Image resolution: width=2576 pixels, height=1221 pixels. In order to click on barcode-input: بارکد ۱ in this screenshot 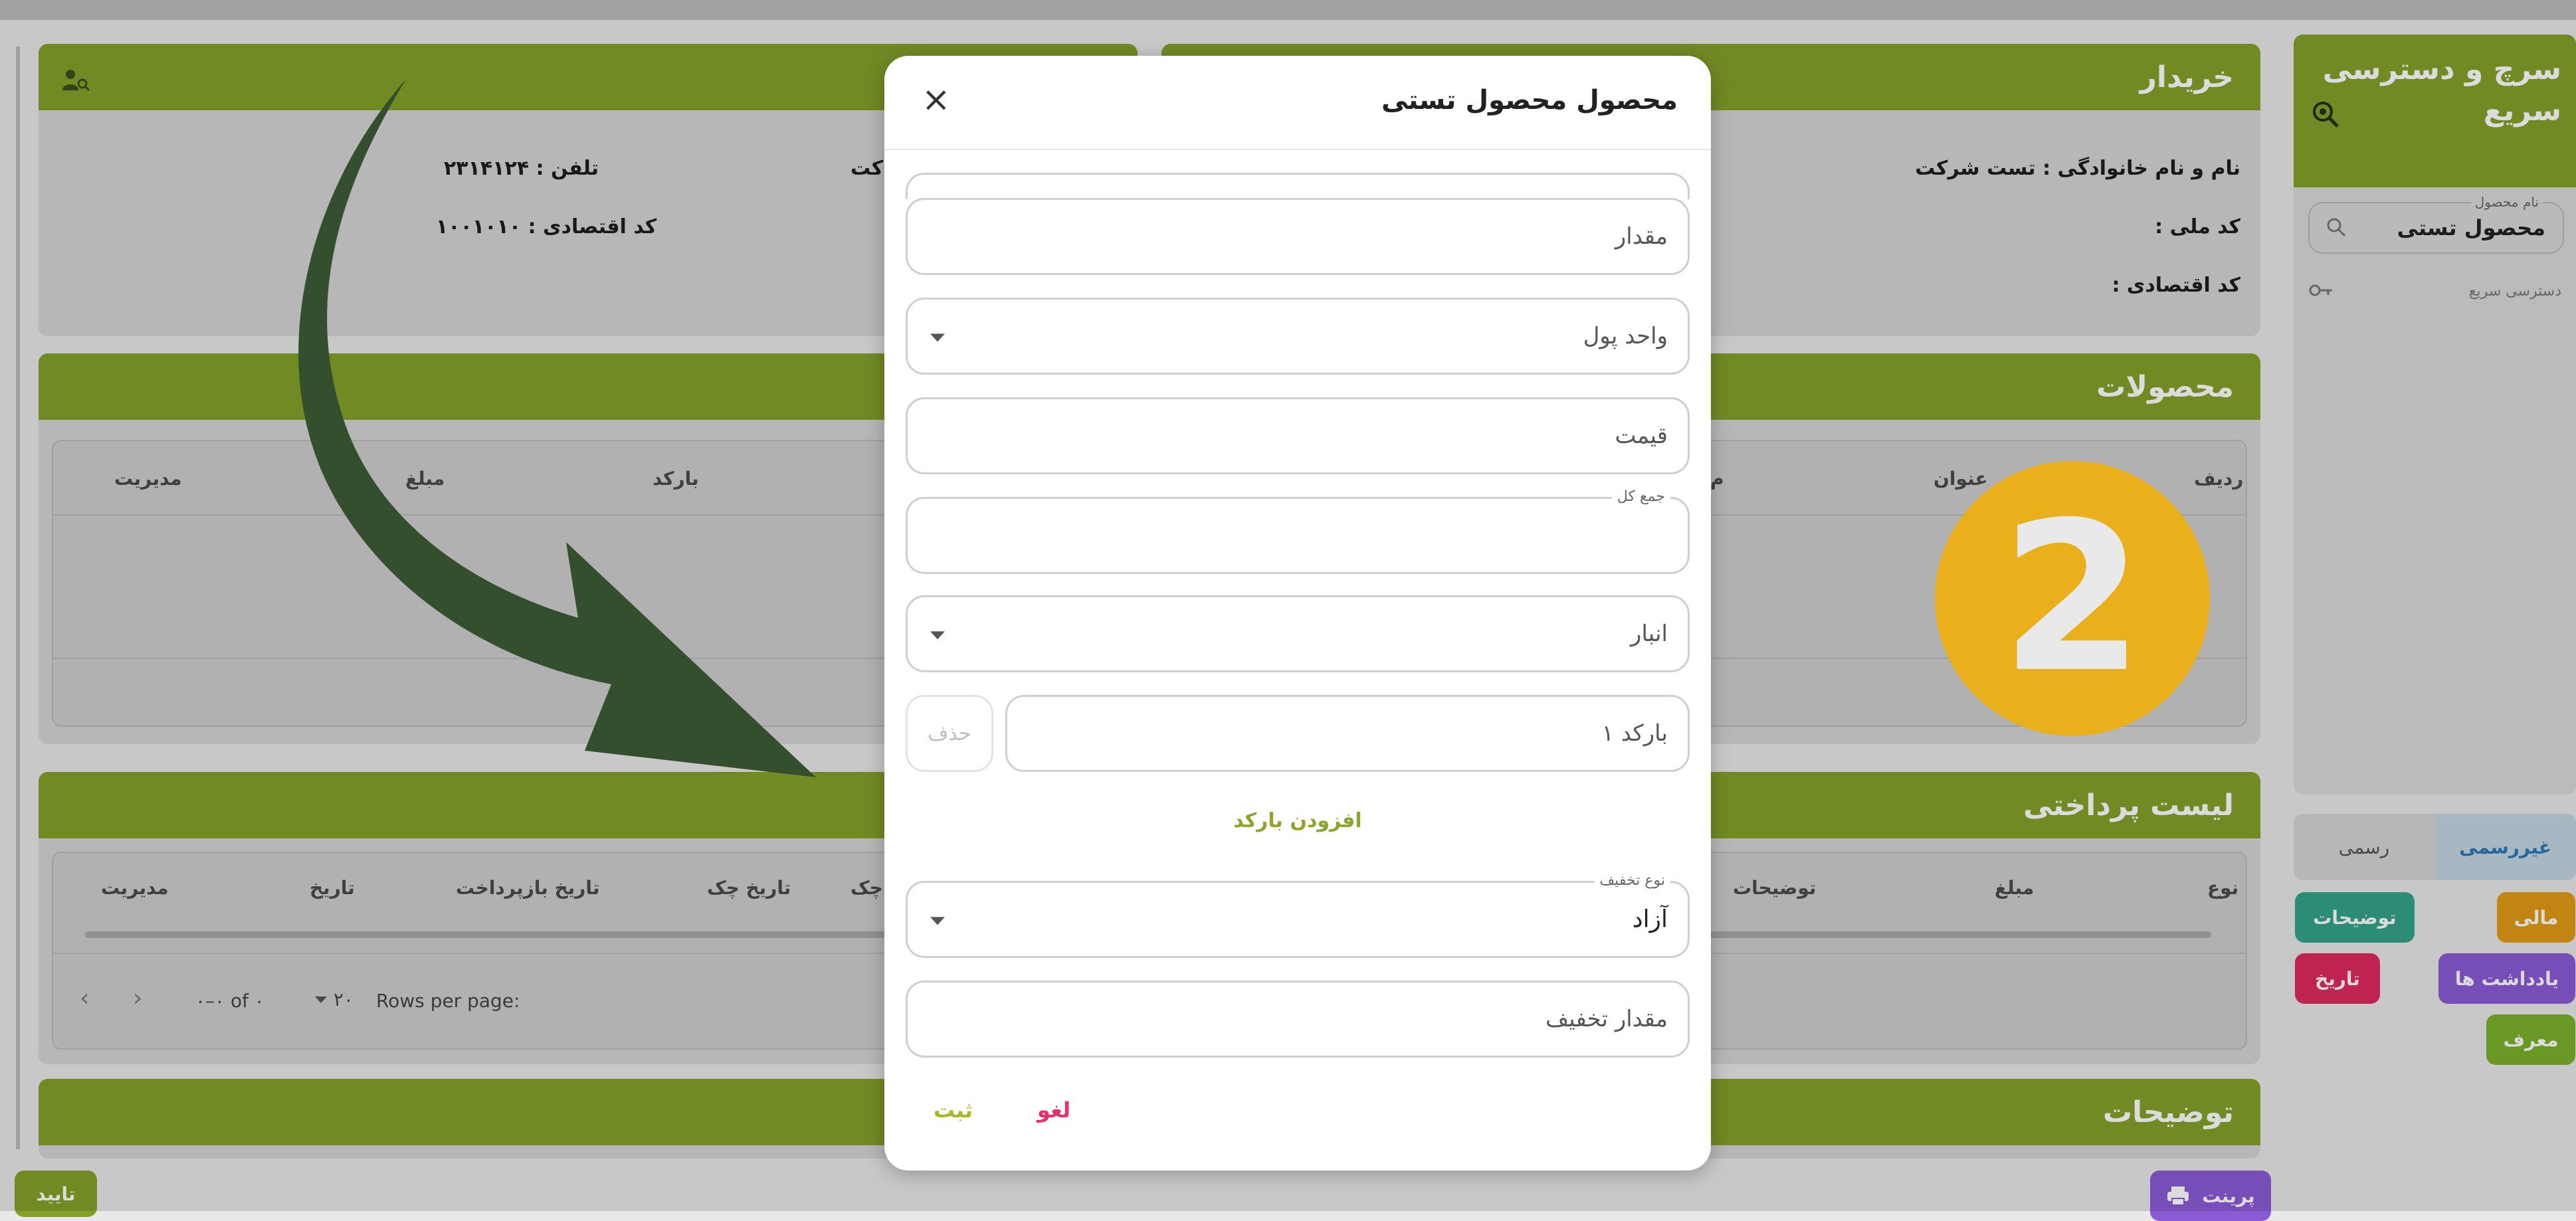, I will do `click(1348, 733)`.